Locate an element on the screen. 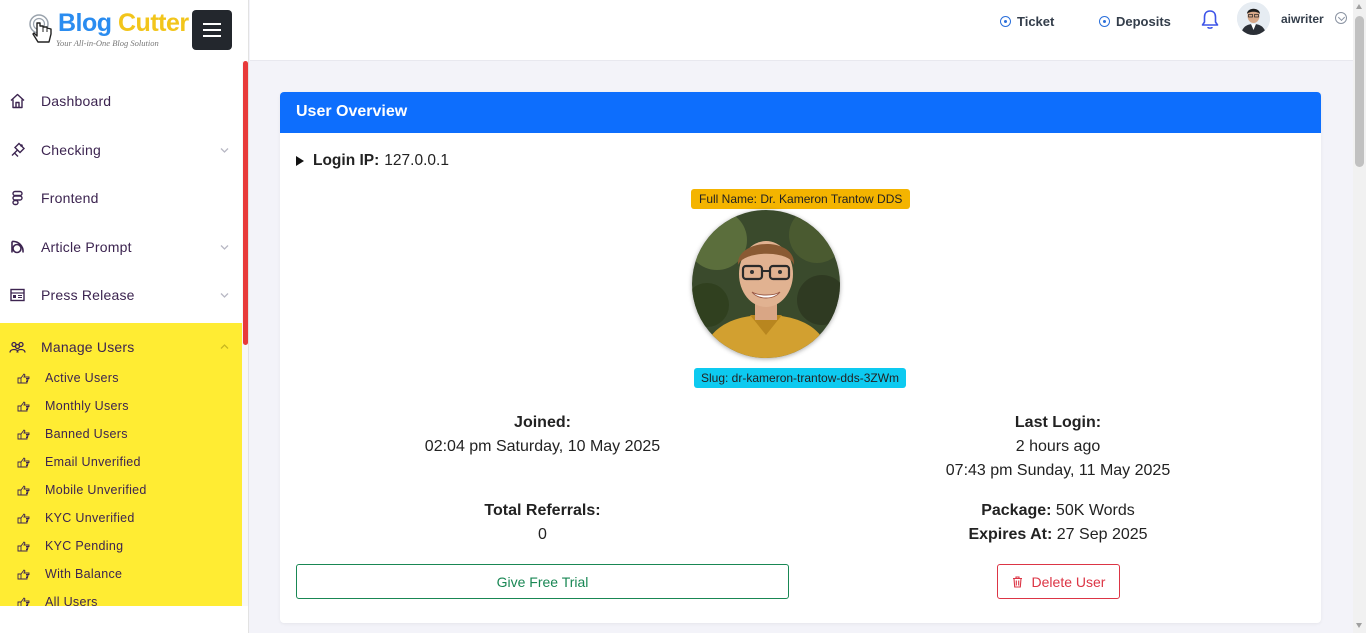 This screenshot has height=633, width=1366. submenu-item-kyc-unverified: KYC Unverified is located at coordinates (121, 519).